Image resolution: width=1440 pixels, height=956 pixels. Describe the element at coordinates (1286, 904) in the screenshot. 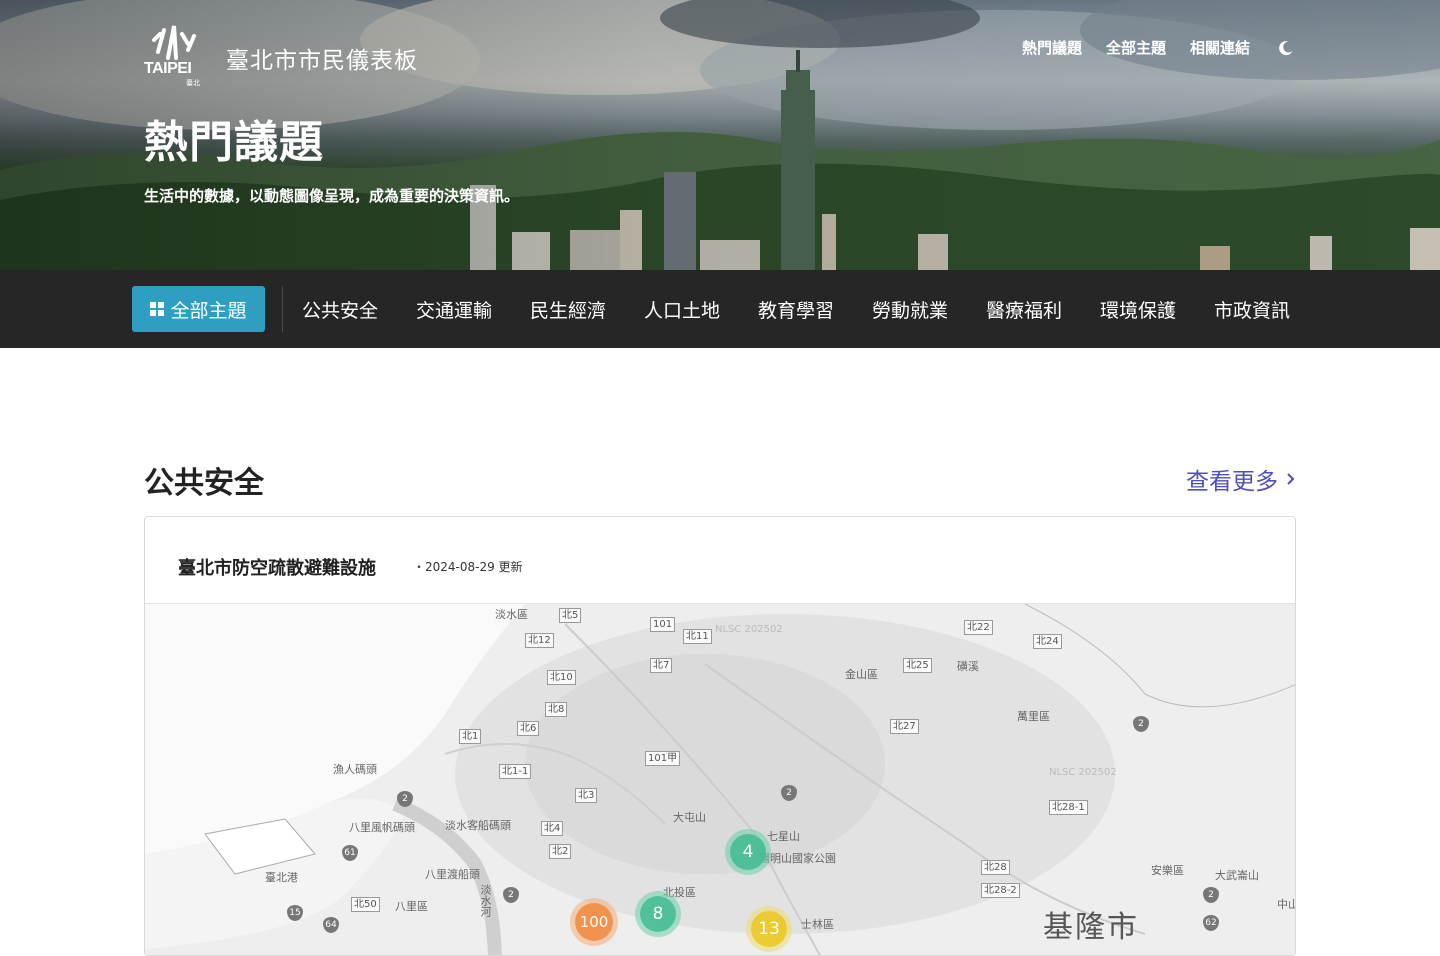

I see `map-label: 中山` at that location.